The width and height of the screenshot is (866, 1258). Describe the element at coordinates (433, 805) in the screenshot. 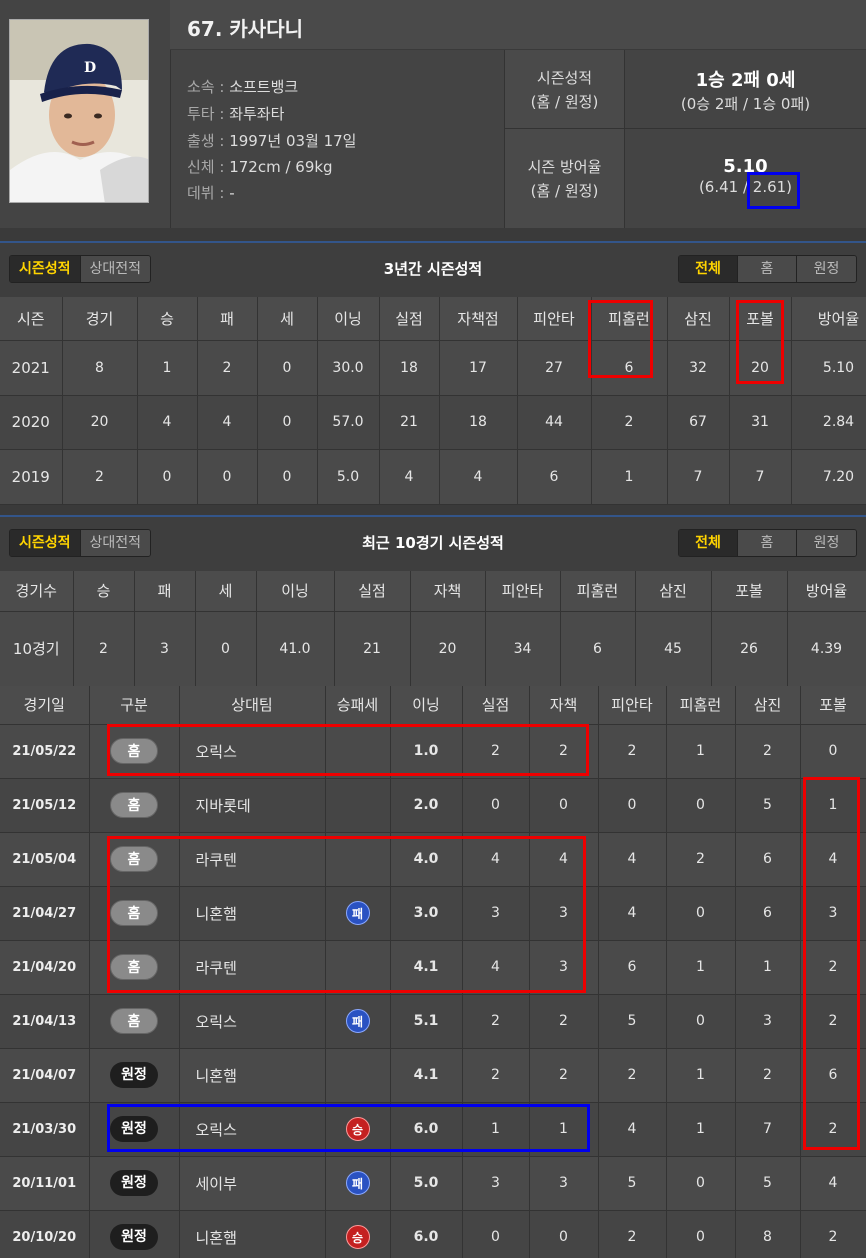

I see `game-row: 21/05/12 홈 지바롯데 2.0 0 0 0 0 5 1` at that location.